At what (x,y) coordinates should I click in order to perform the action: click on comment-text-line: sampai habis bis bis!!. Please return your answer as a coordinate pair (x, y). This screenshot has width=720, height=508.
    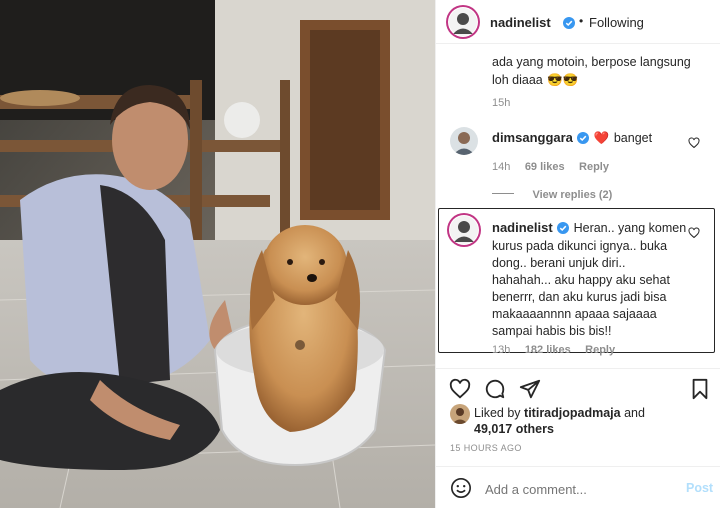
    Looking at the image, I should click on (552, 331).